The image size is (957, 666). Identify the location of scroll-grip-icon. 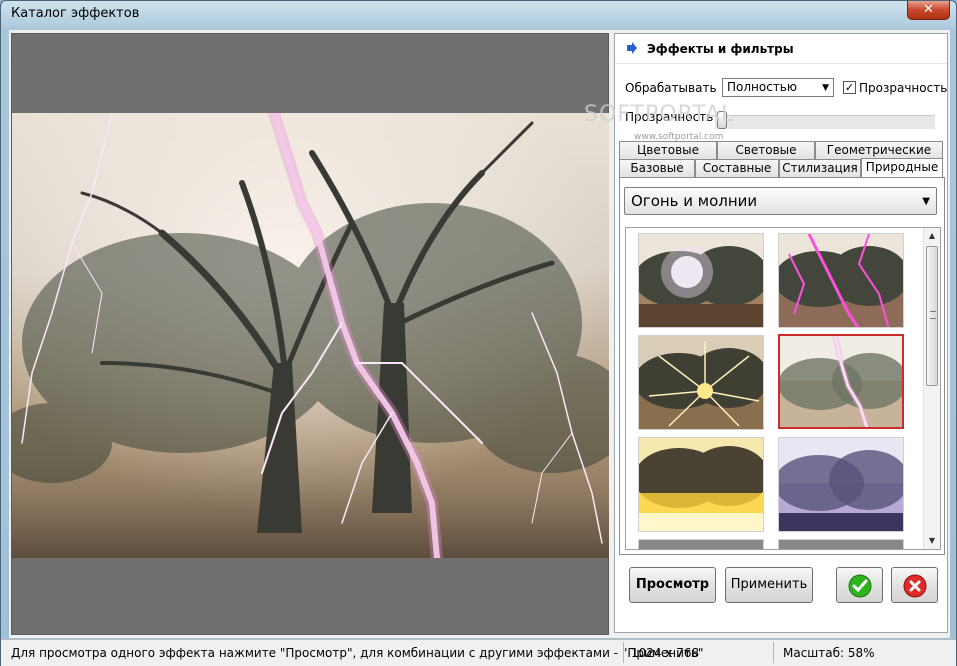
(933, 315).